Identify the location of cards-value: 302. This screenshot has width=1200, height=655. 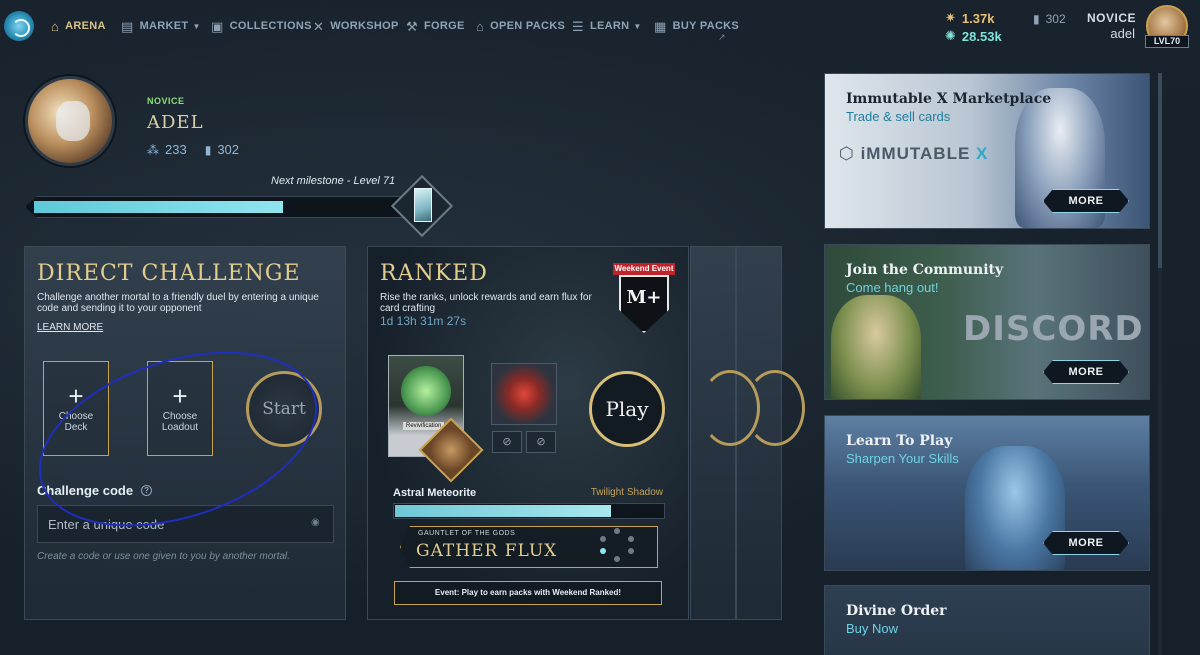
(228, 149).